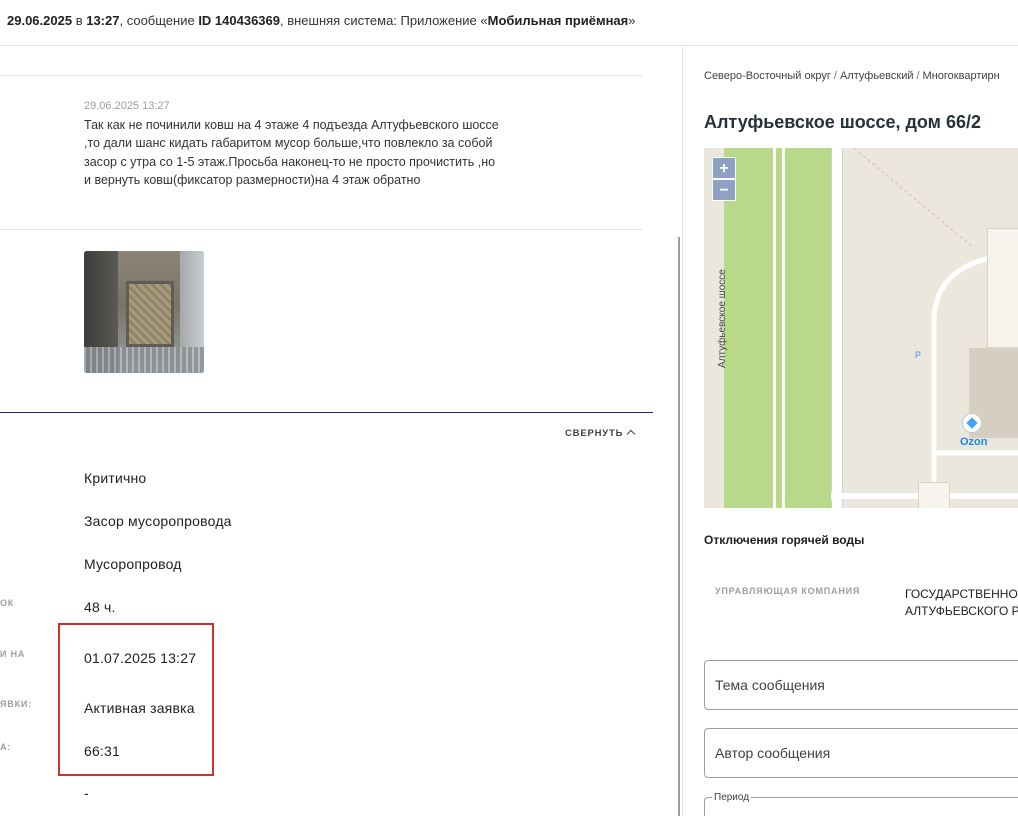 Image resolution: width=1018 pixels, height=816 pixels. Describe the element at coordinates (136, 699) in the screenshot. I see `highlight-box` at that location.